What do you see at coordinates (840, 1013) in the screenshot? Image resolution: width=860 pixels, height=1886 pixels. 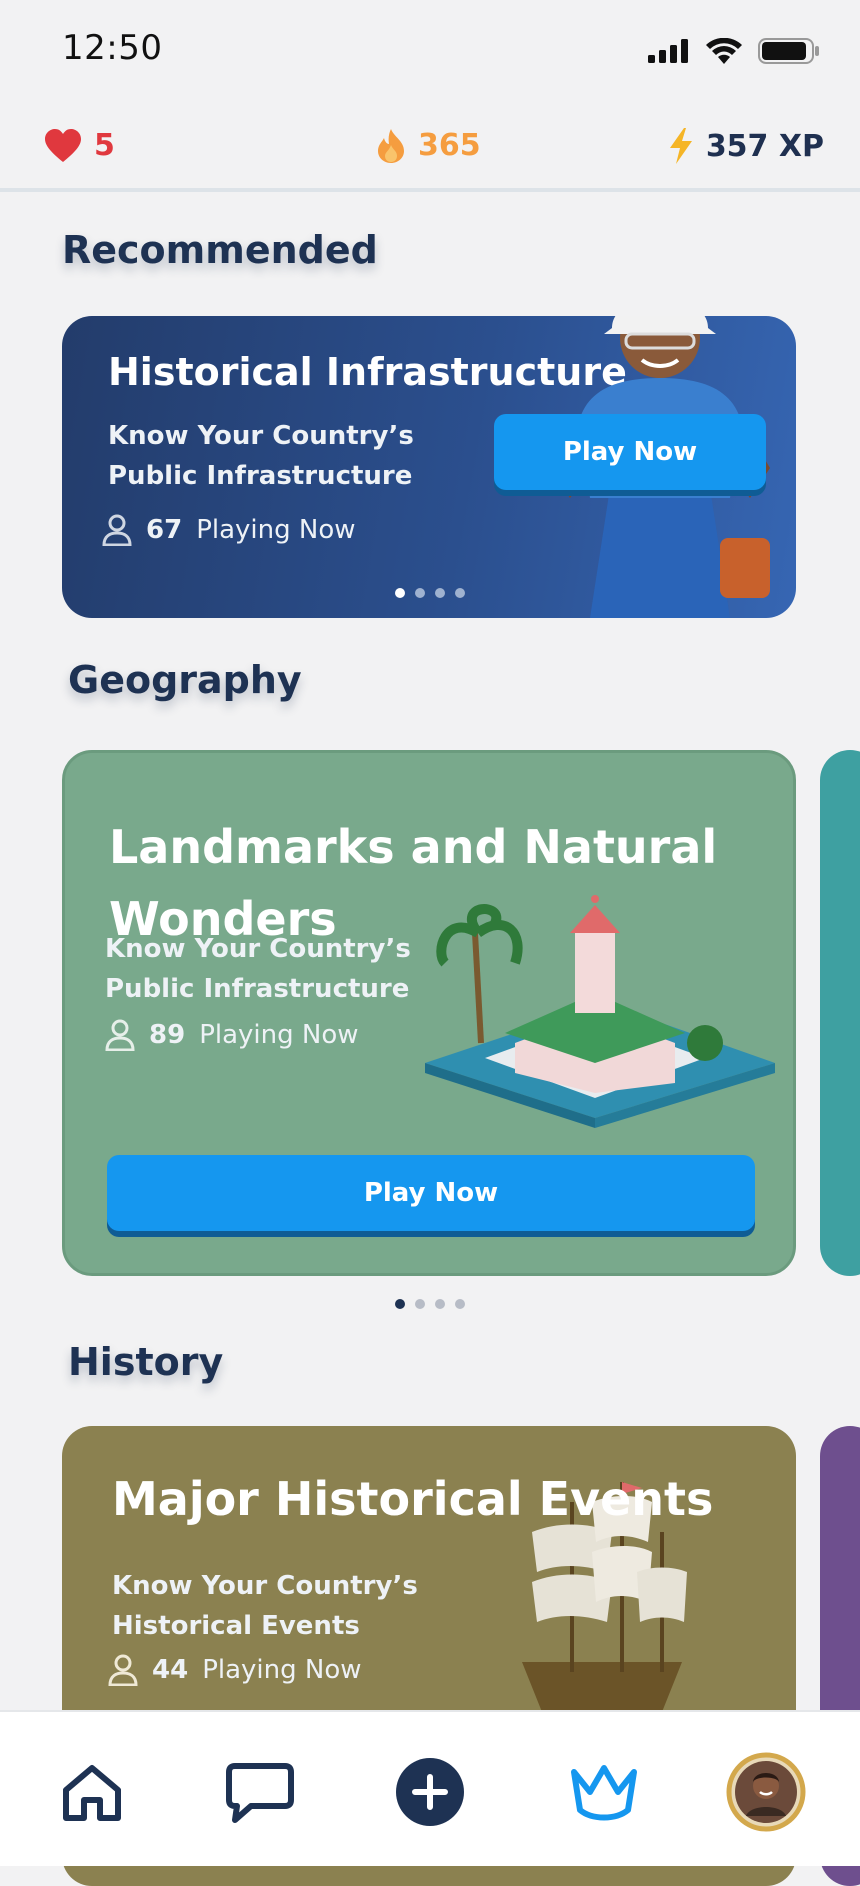 I see `next-card-peek` at bounding box center [840, 1013].